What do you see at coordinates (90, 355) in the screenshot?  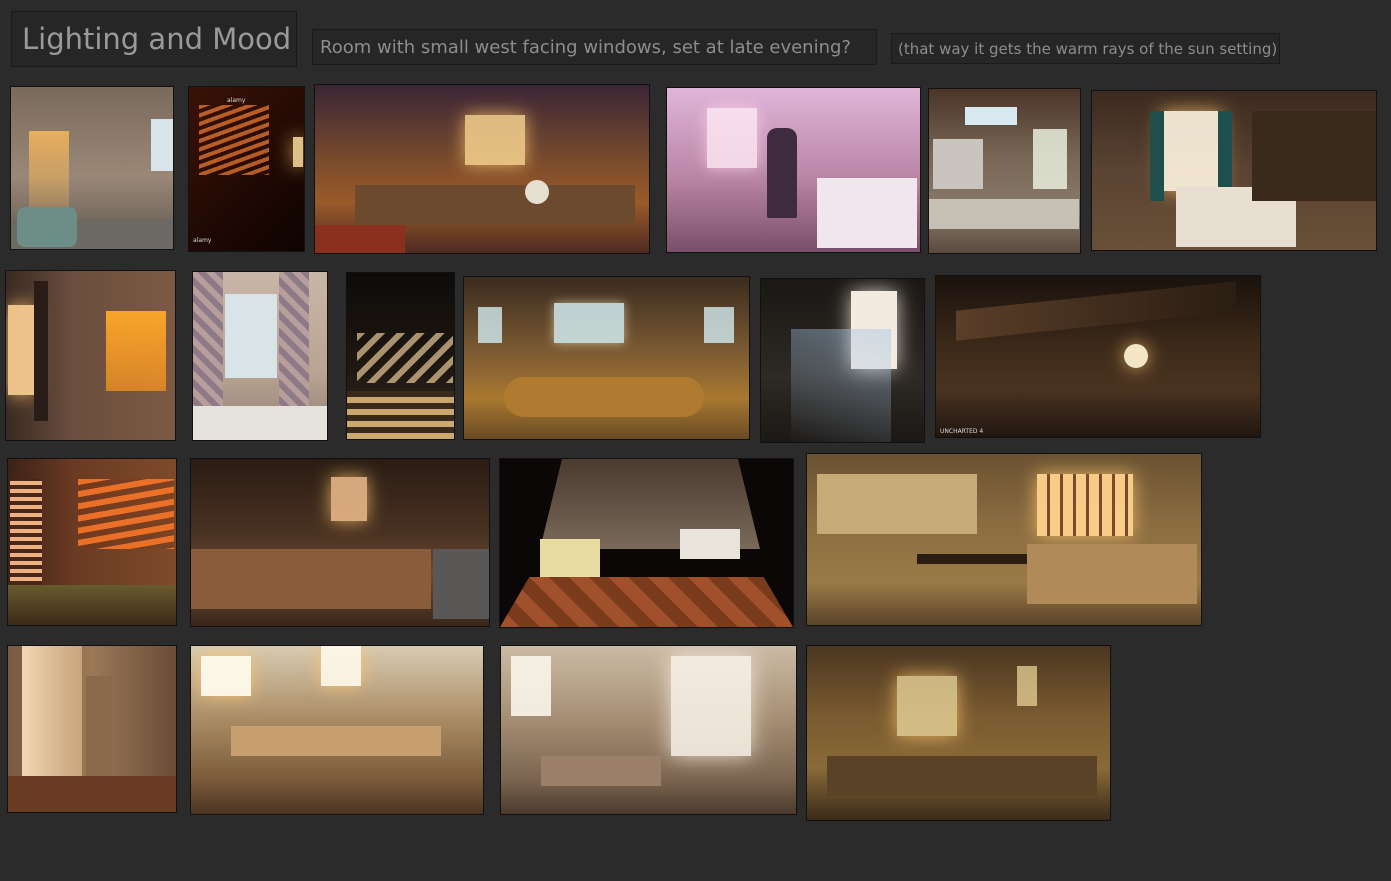 I see `reference-image-wall-sunset-window` at bounding box center [90, 355].